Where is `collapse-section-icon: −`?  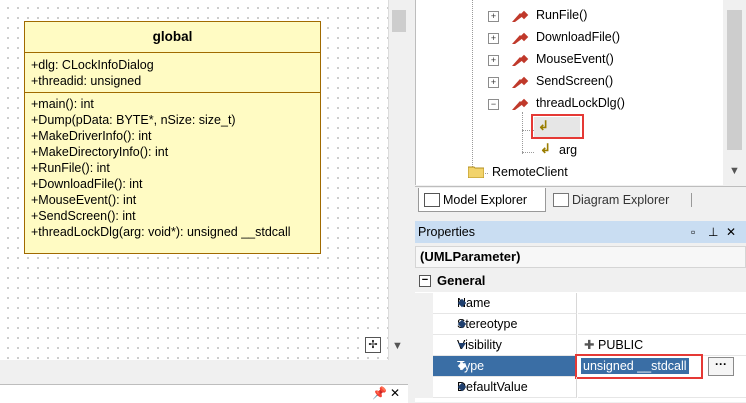
collapse-section-icon: − is located at coordinates (425, 281).